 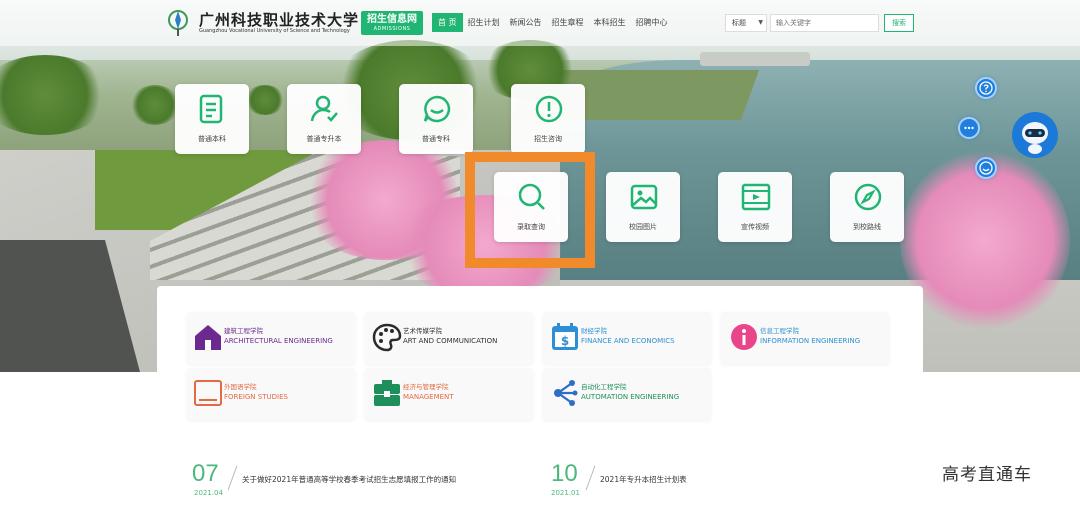 What do you see at coordinates (240, 387) in the screenshot?
I see `college-name-cn: 外国语学院` at bounding box center [240, 387].